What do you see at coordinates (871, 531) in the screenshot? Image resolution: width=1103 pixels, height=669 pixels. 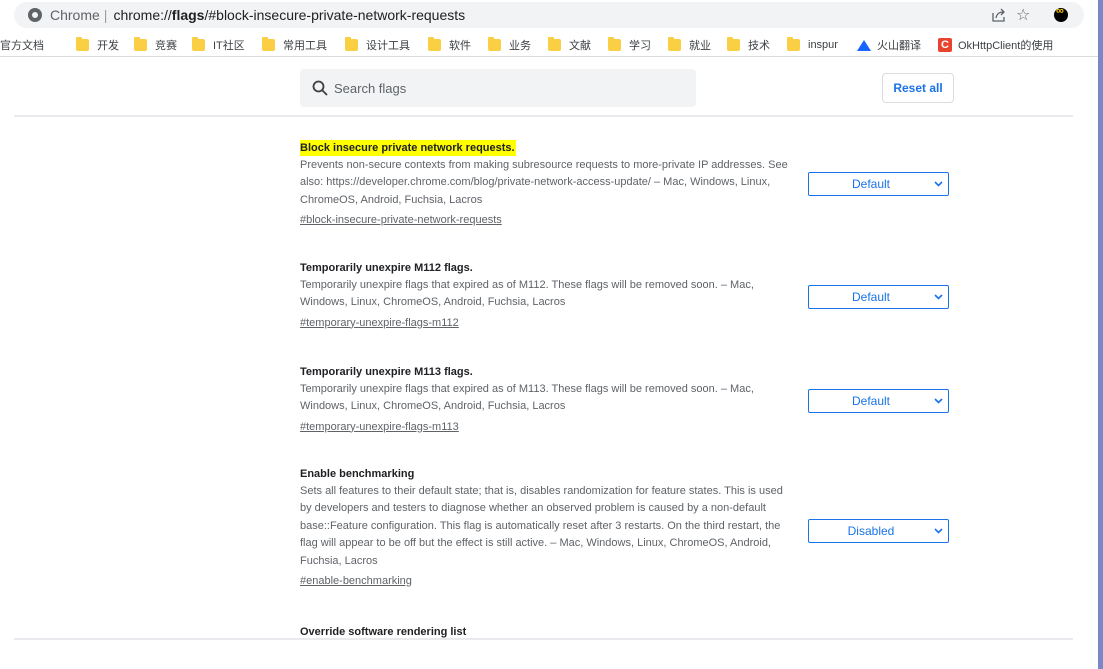 I see `flag-select-value: Disabled` at bounding box center [871, 531].